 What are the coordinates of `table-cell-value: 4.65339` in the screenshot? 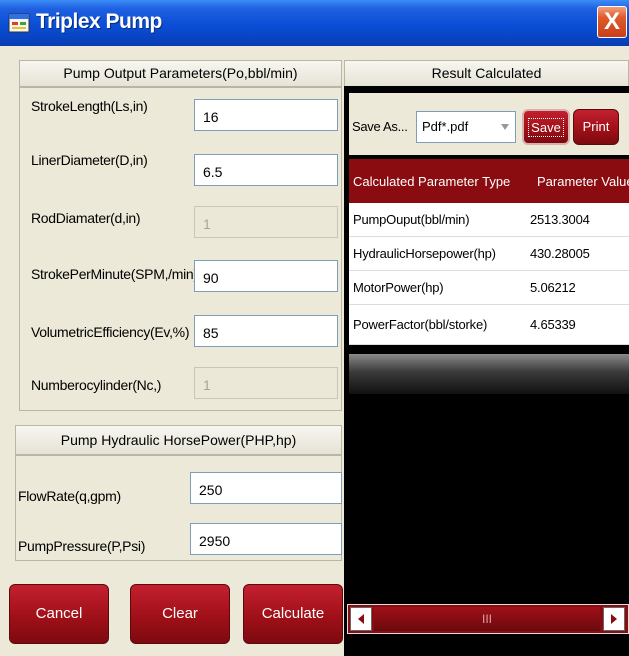 It's located at (553, 324).